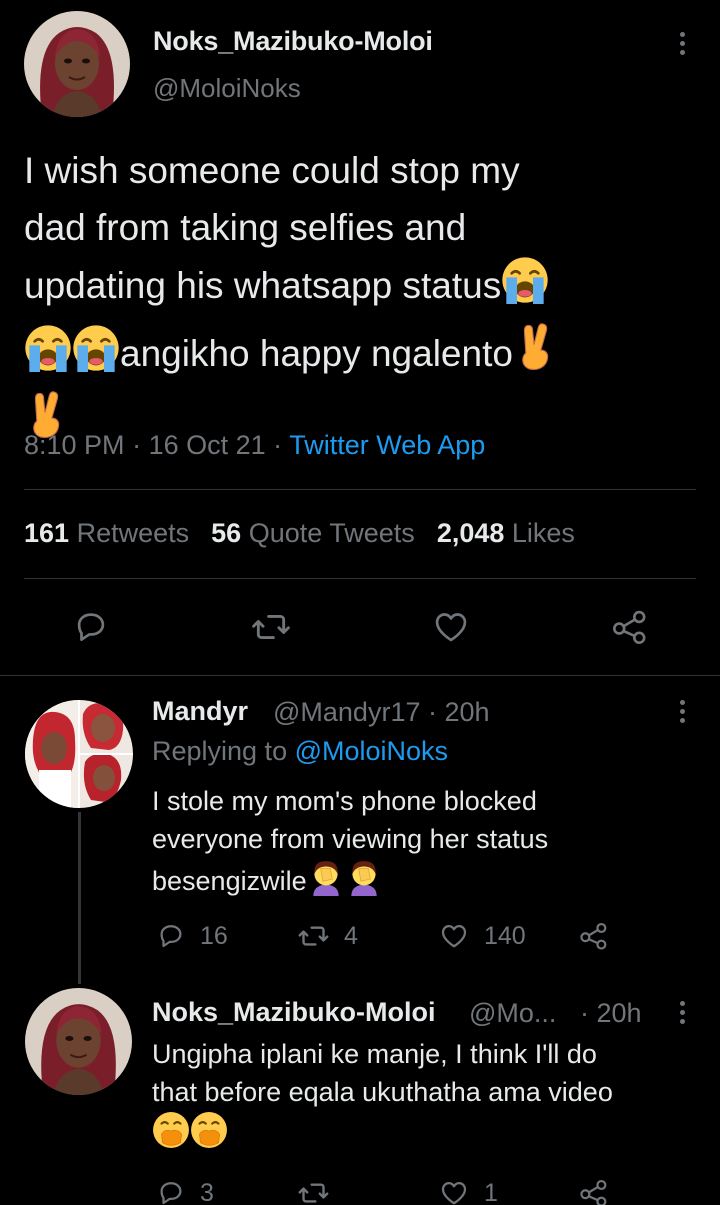 This screenshot has width=720, height=1205. Describe the element at coordinates (350, 839) in the screenshot. I see `reply-text-line: everyone from viewing her status` at that location.